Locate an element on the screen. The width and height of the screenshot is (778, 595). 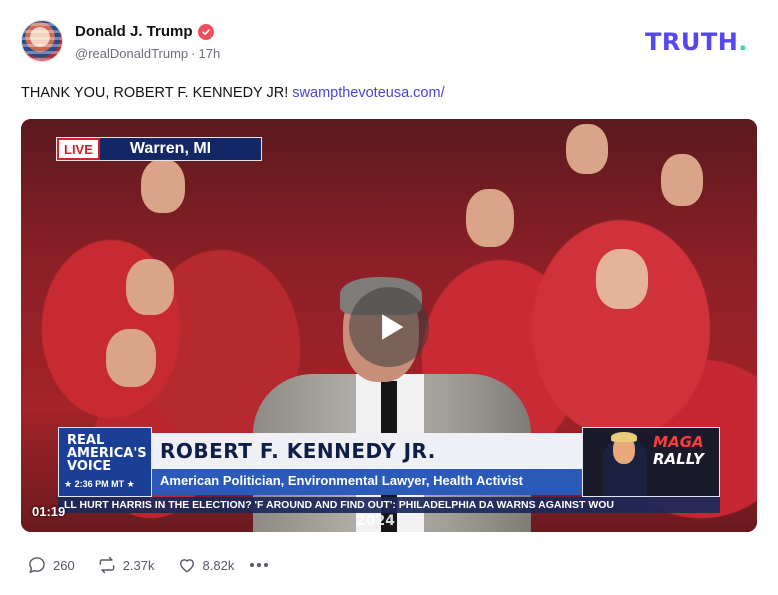
post-link: swampthevoteusa.com/ is located at coordinates (368, 93).